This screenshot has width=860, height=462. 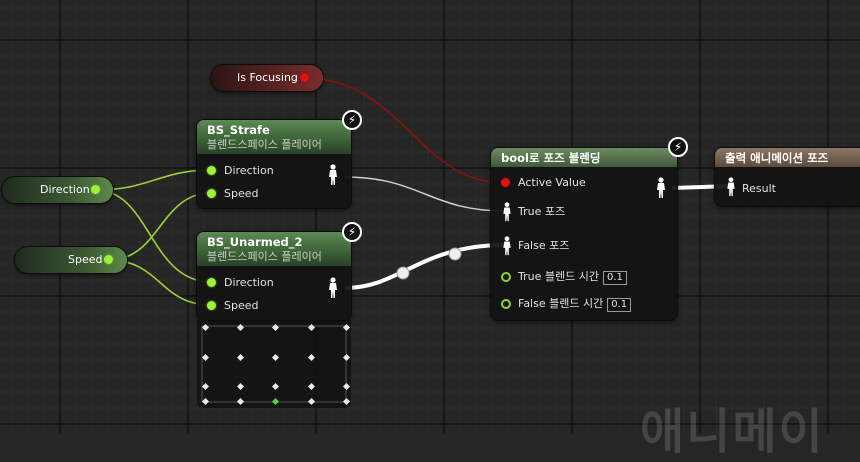 What do you see at coordinates (787, 177) in the screenshot?
I see `output-pose-node: 출력 애니메이션 포즈 Result` at bounding box center [787, 177].